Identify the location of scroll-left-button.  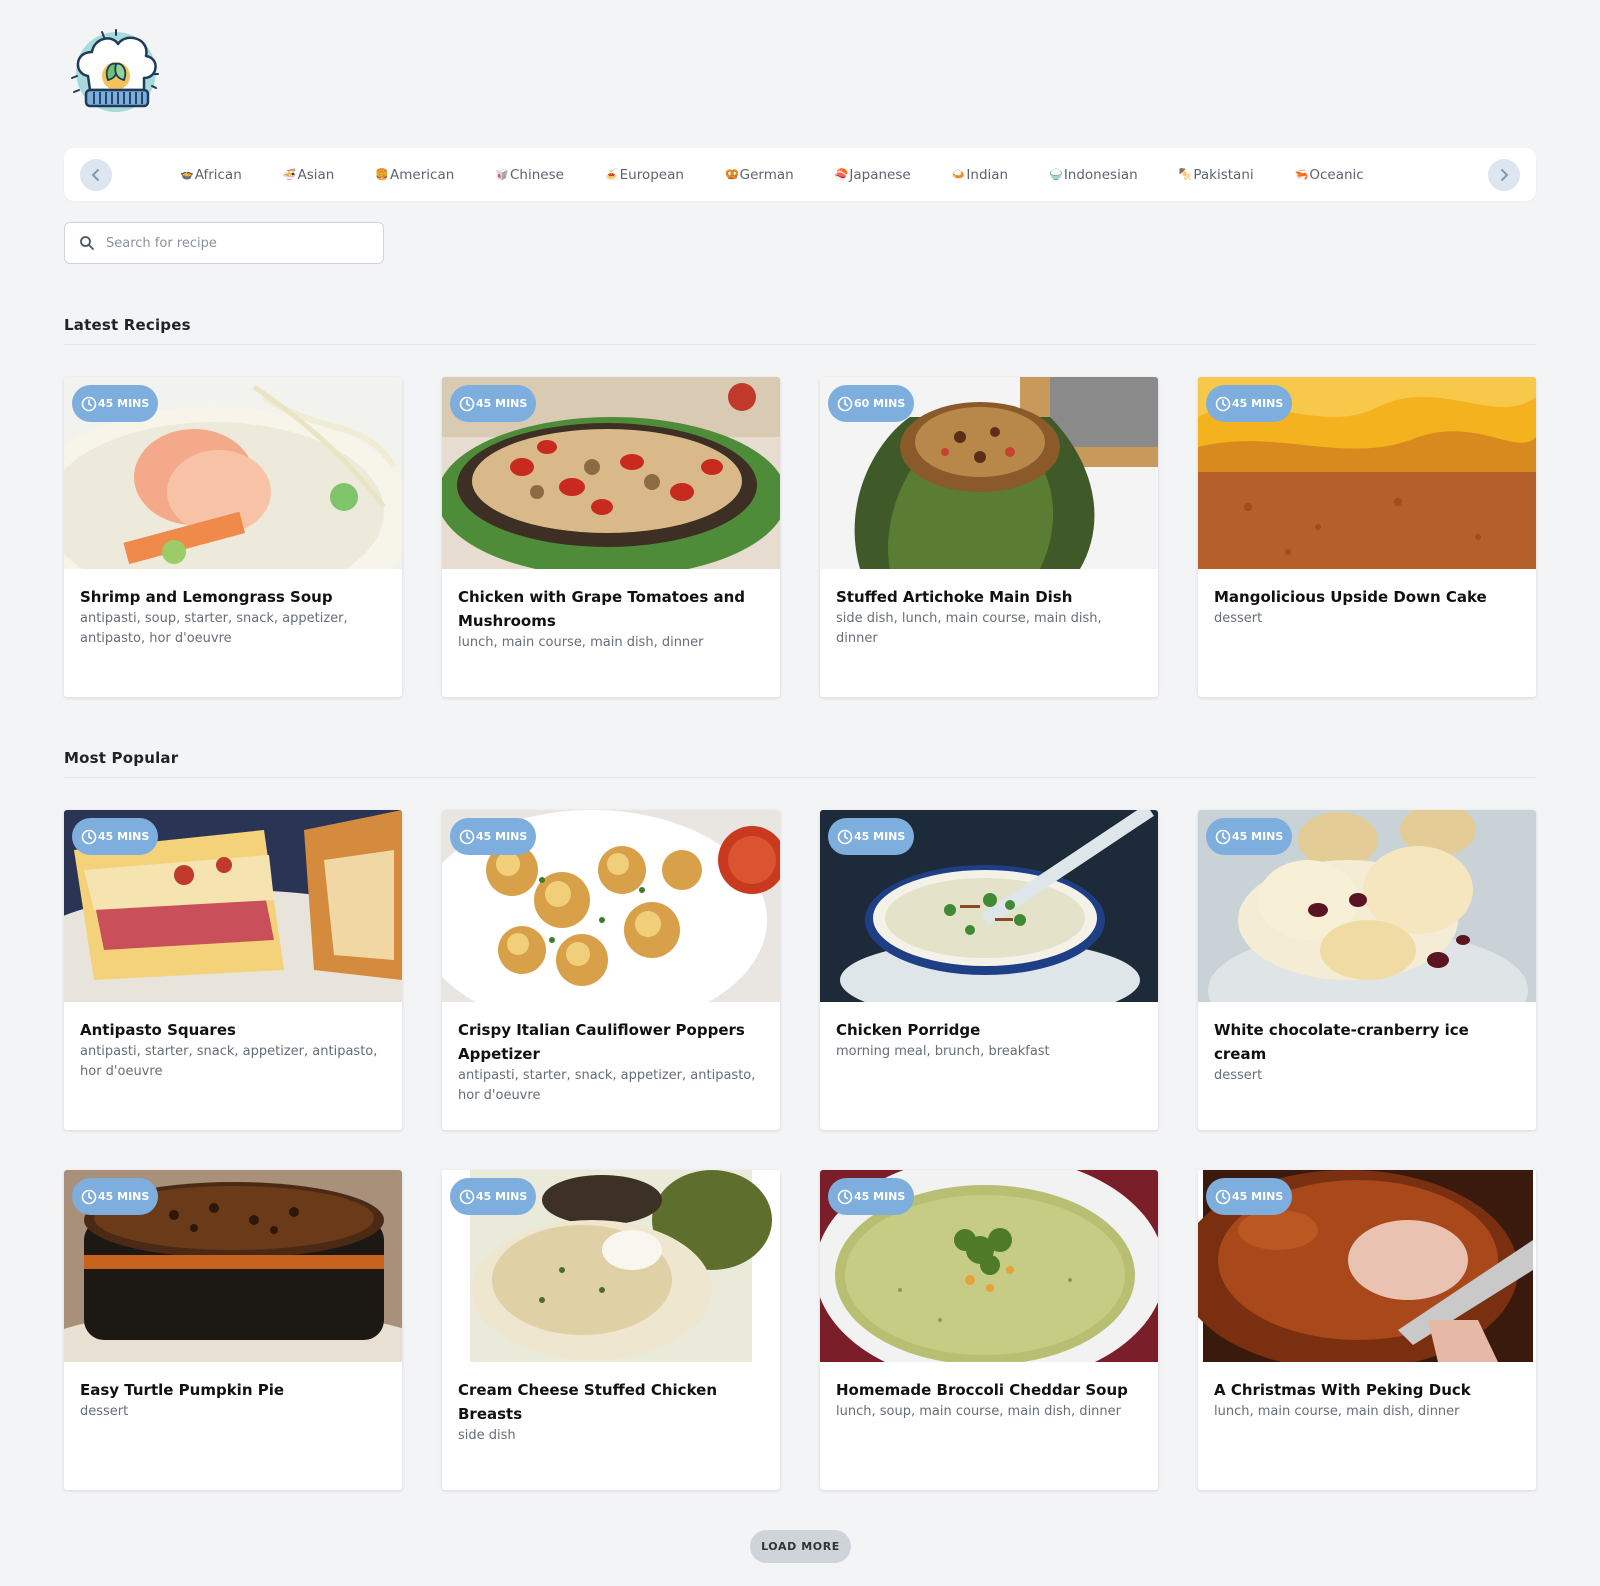
(96, 175).